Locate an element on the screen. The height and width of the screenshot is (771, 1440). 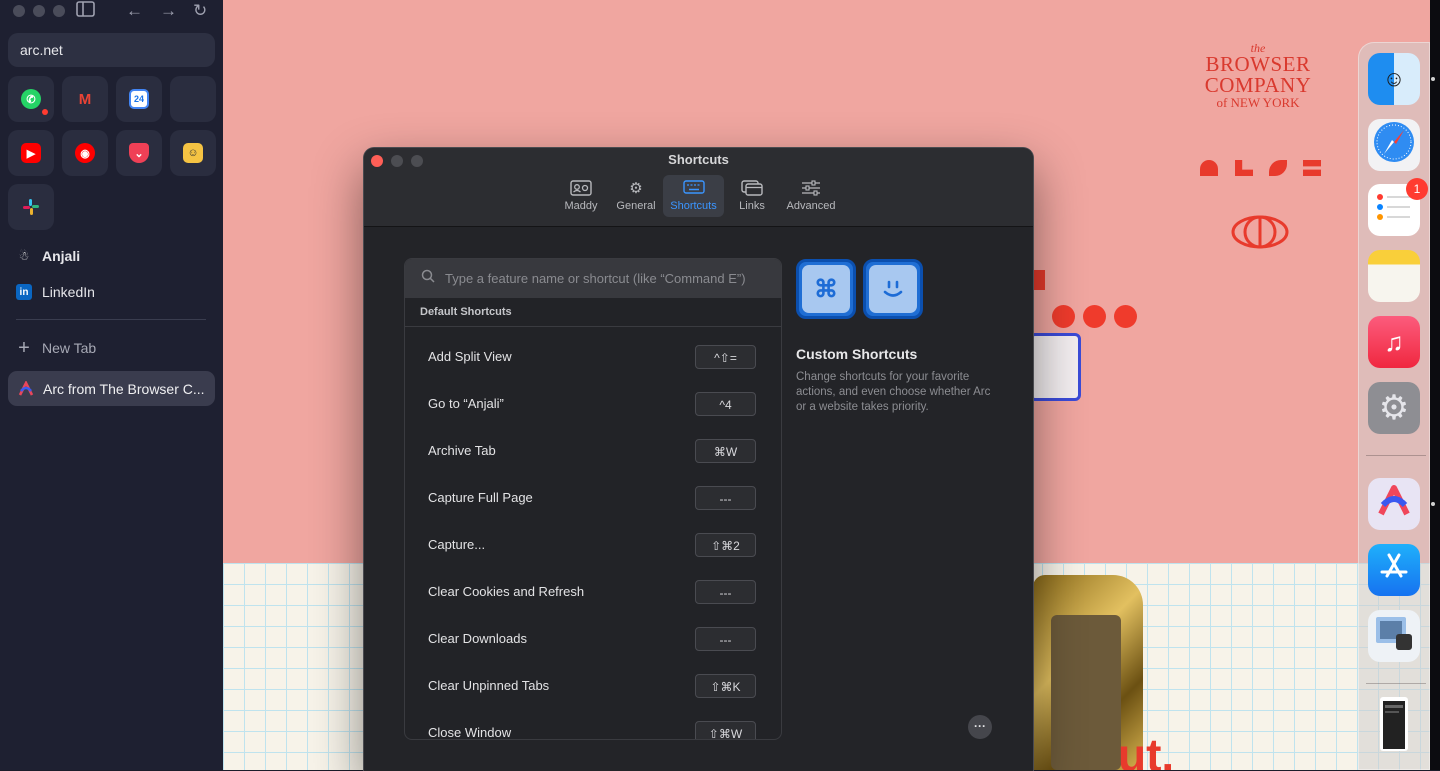
dock-documents-stack is located at coordinates (1394, 724).